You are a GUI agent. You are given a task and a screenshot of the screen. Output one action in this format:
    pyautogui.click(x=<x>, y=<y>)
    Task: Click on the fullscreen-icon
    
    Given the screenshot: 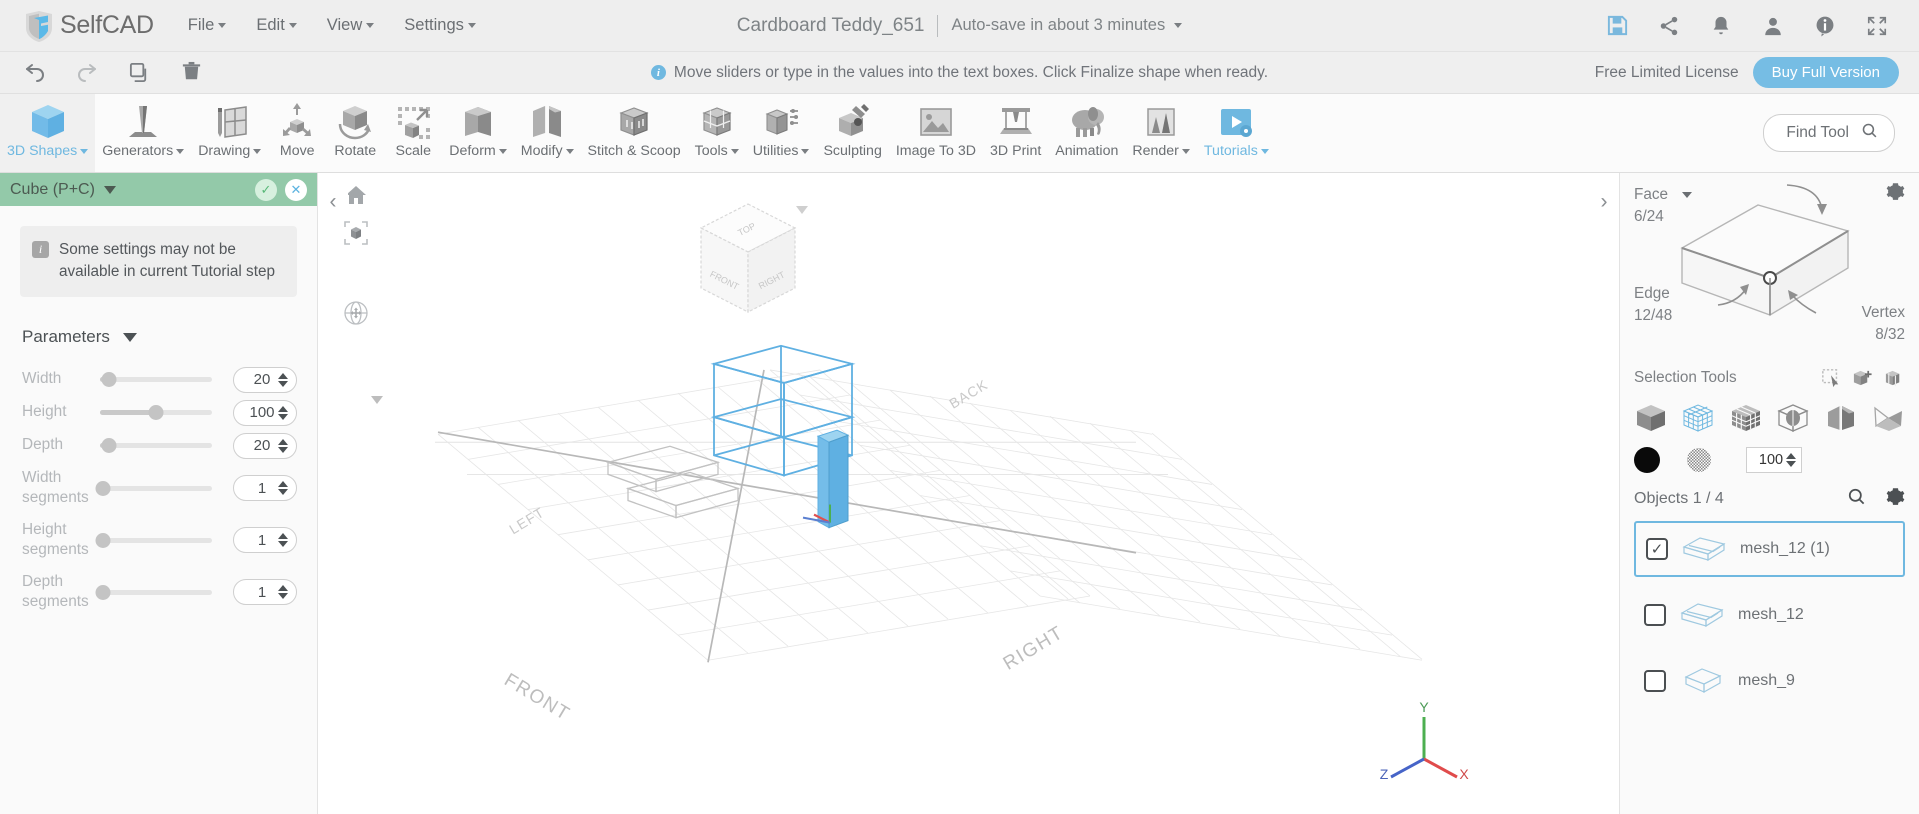 What is the action you would take?
    pyautogui.click(x=1877, y=26)
    